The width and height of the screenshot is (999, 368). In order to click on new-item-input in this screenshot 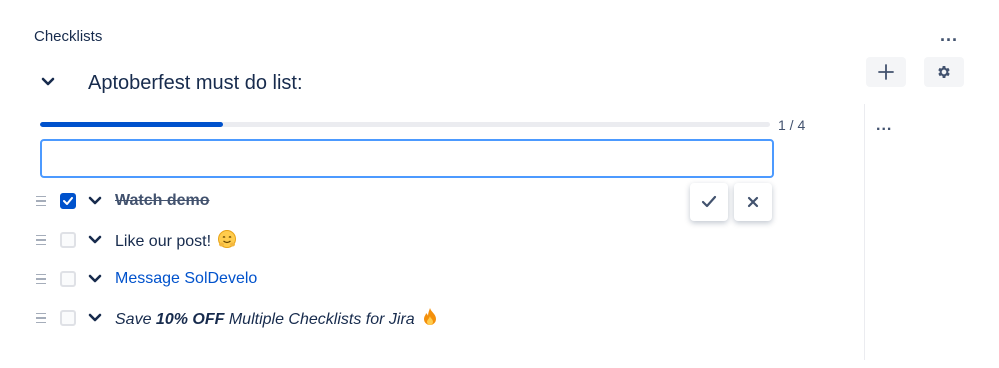, I will do `click(407, 158)`.